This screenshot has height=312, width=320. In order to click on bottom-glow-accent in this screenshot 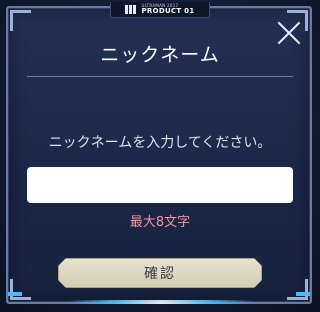, I will do `click(161, 302)`.